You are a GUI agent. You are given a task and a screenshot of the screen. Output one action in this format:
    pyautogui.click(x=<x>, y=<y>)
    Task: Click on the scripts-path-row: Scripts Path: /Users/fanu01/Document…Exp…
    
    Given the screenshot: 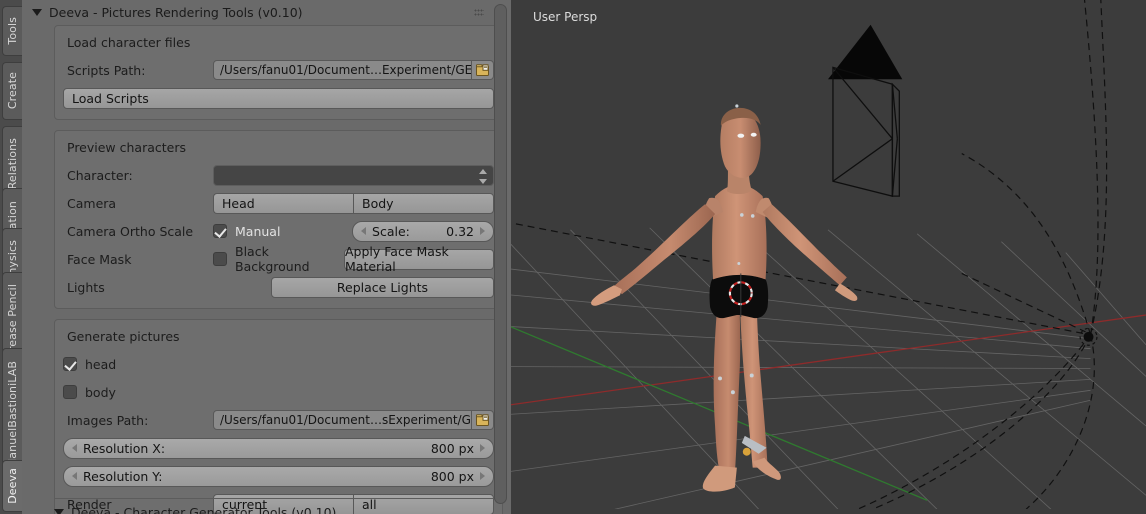 What is the action you would take?
    pyautogui.click(x=278, y=70)
    